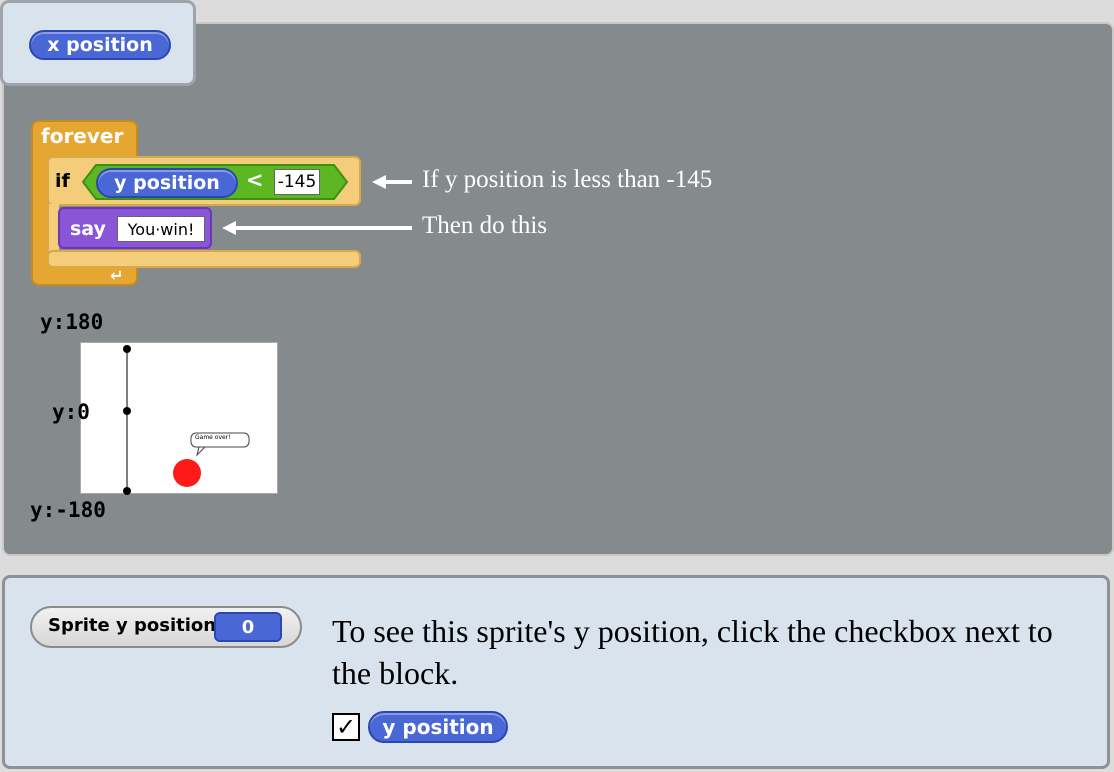 The image size is (1114, 772). I want to click on action-annotation: Then do this, so click(484, 225).